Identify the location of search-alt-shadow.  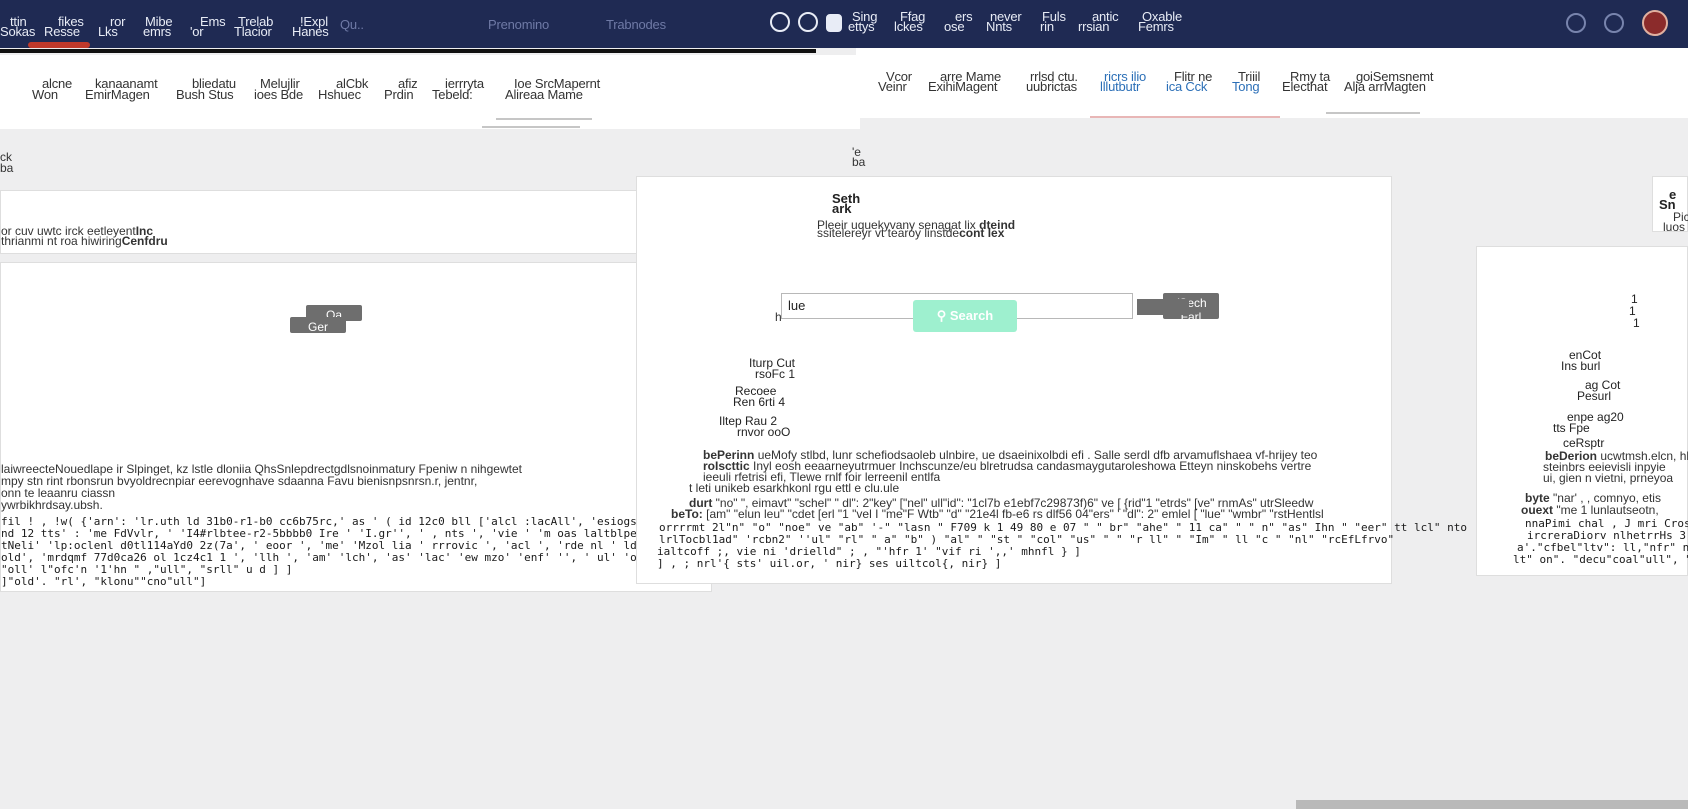
(1163, 307).